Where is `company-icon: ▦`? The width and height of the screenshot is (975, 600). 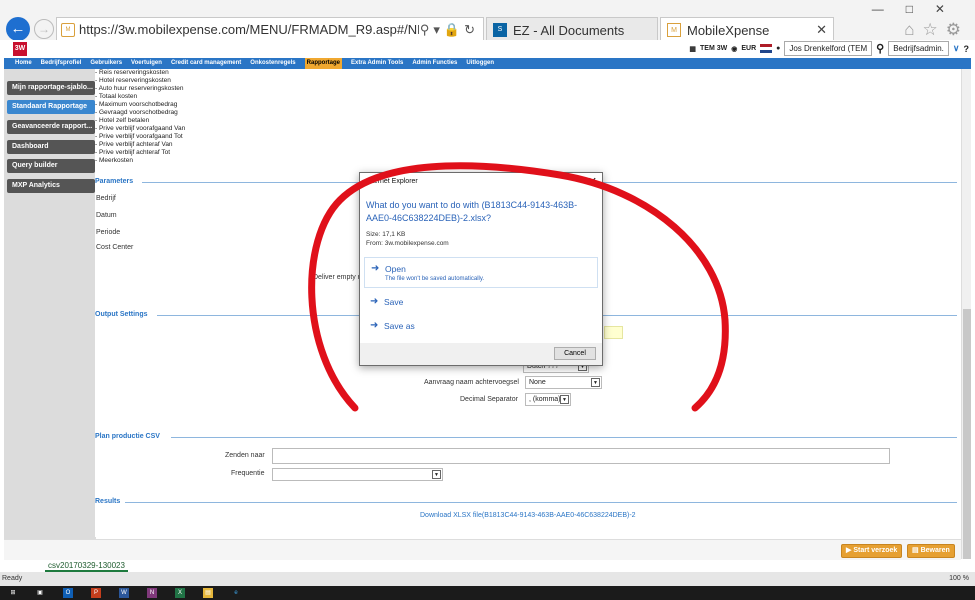
company-icon: ▦ is located at coordinates (692, 49).